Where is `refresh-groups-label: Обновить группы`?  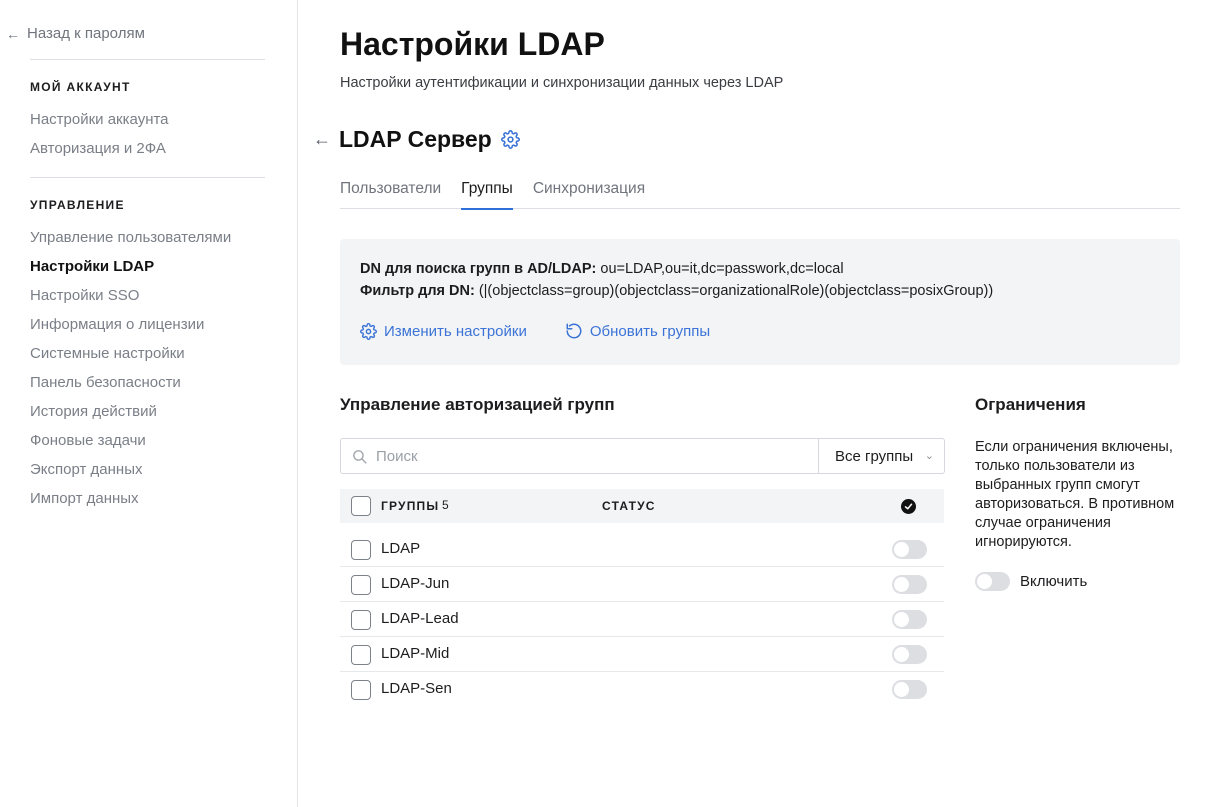
refresh-groups-label: Обновить группы is located at coordinates (650, 331).